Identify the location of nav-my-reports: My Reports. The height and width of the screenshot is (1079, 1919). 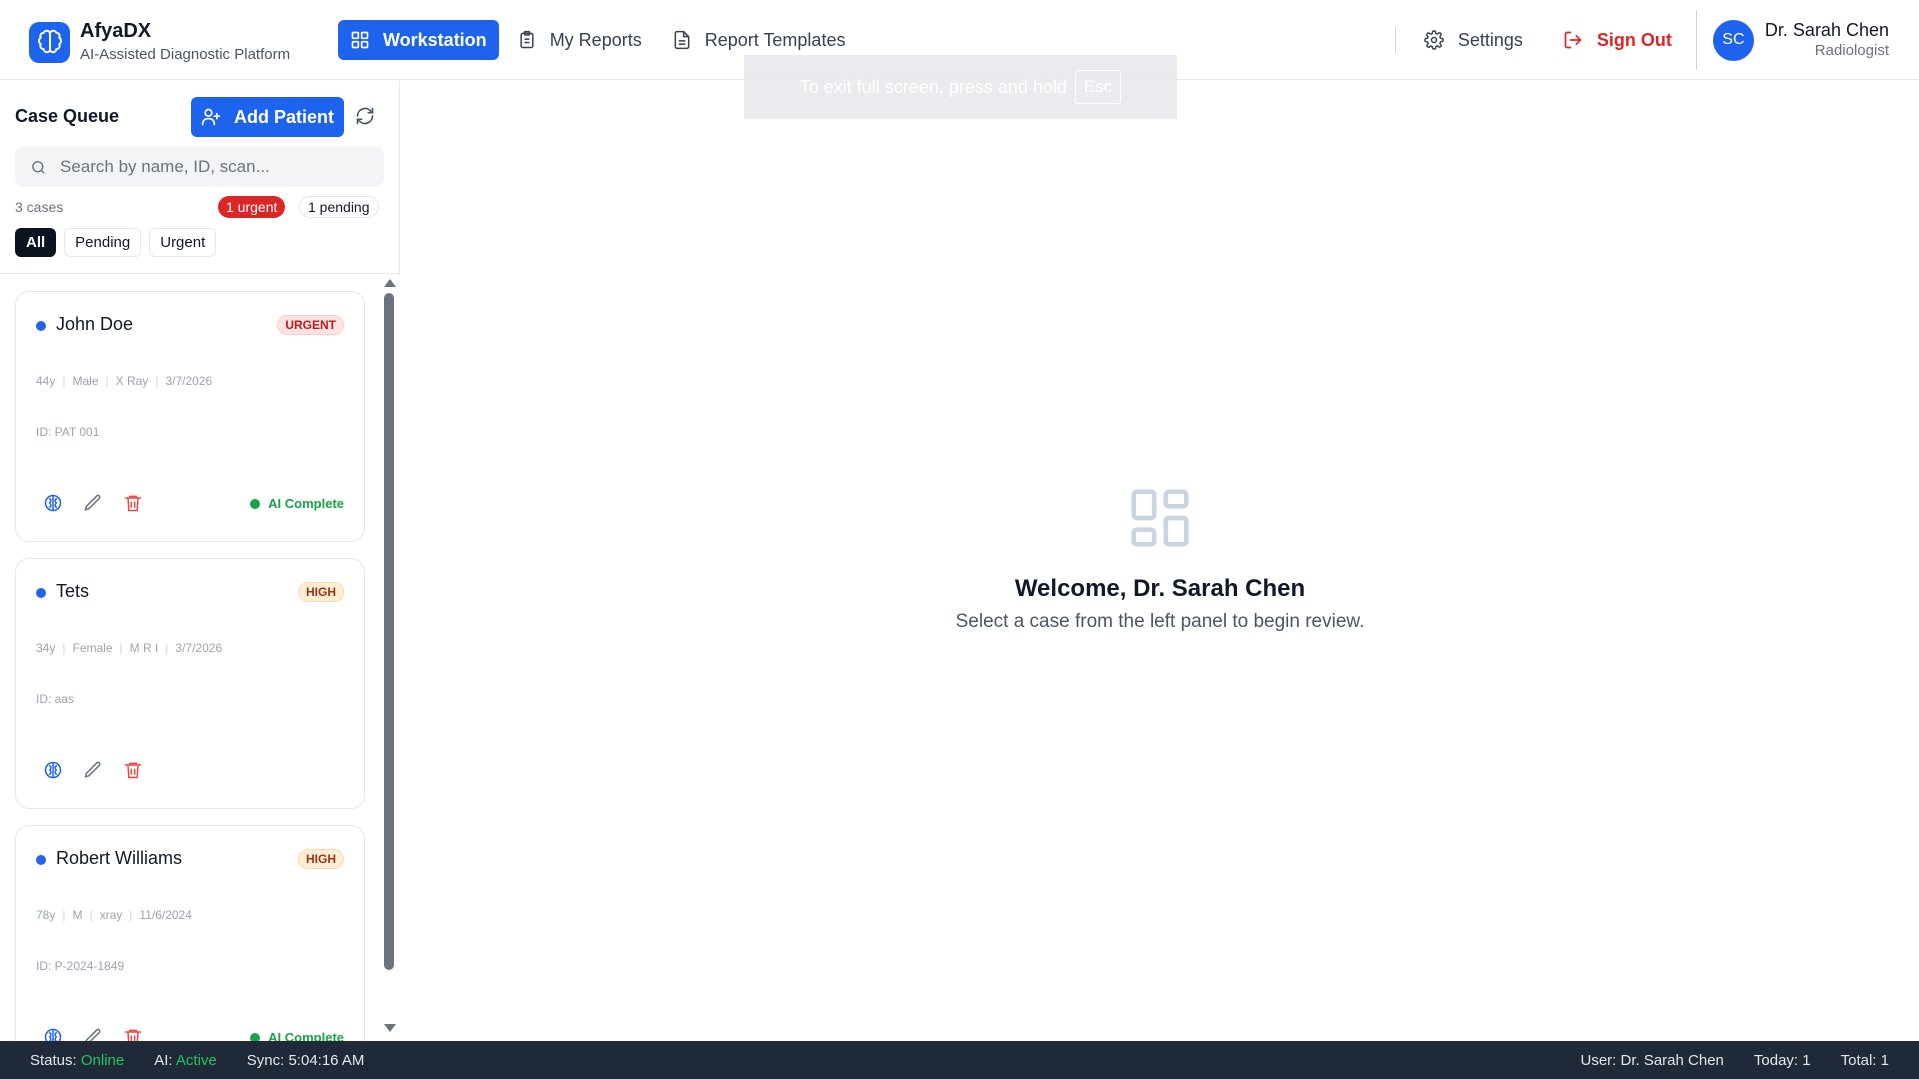
(579, 40).